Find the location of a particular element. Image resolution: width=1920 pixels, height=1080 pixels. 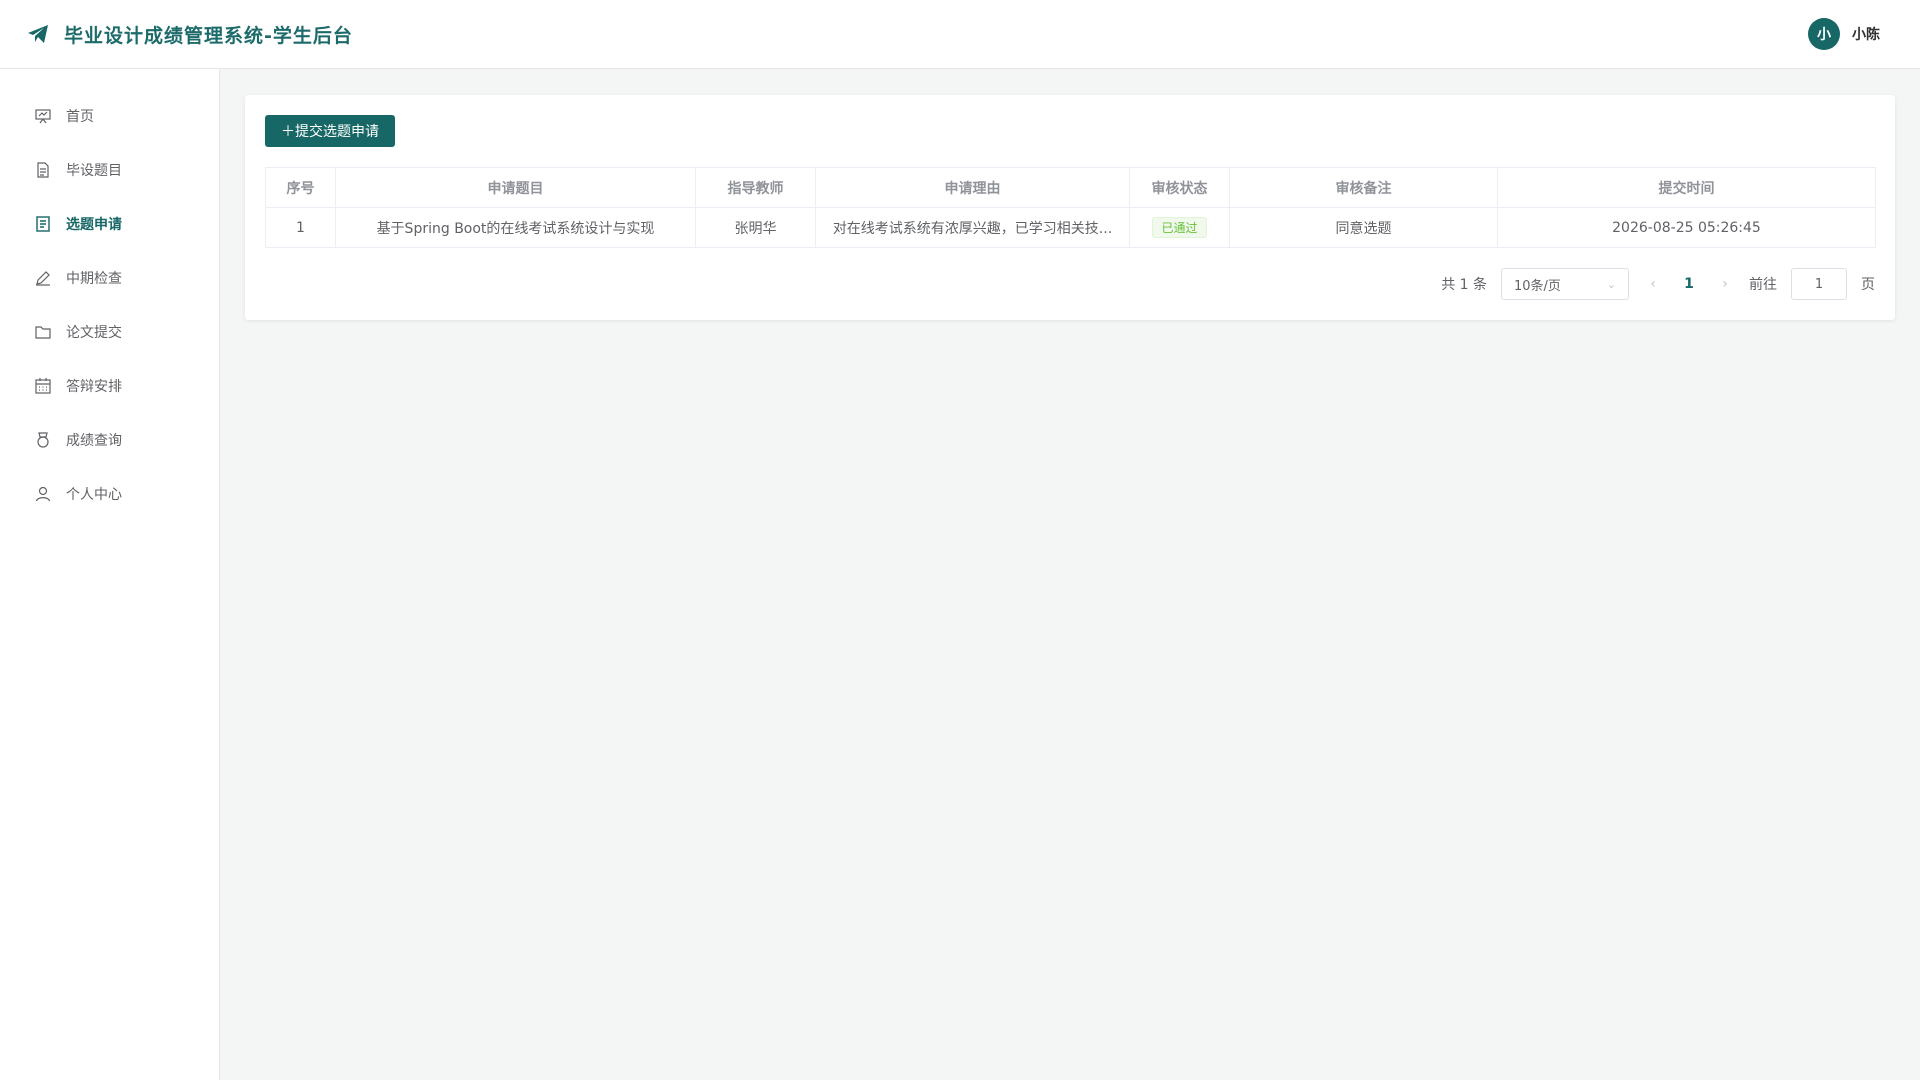

presentation-icon is located at coordinates (43, 116).